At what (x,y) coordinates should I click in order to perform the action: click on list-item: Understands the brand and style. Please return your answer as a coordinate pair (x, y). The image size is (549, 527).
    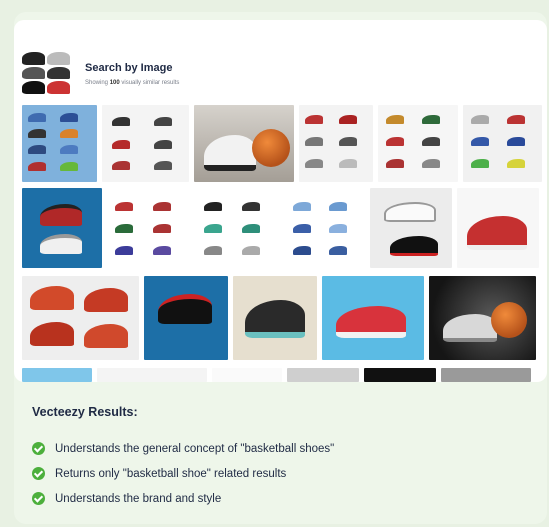
    Looking at the image, I should click on (183, 498).